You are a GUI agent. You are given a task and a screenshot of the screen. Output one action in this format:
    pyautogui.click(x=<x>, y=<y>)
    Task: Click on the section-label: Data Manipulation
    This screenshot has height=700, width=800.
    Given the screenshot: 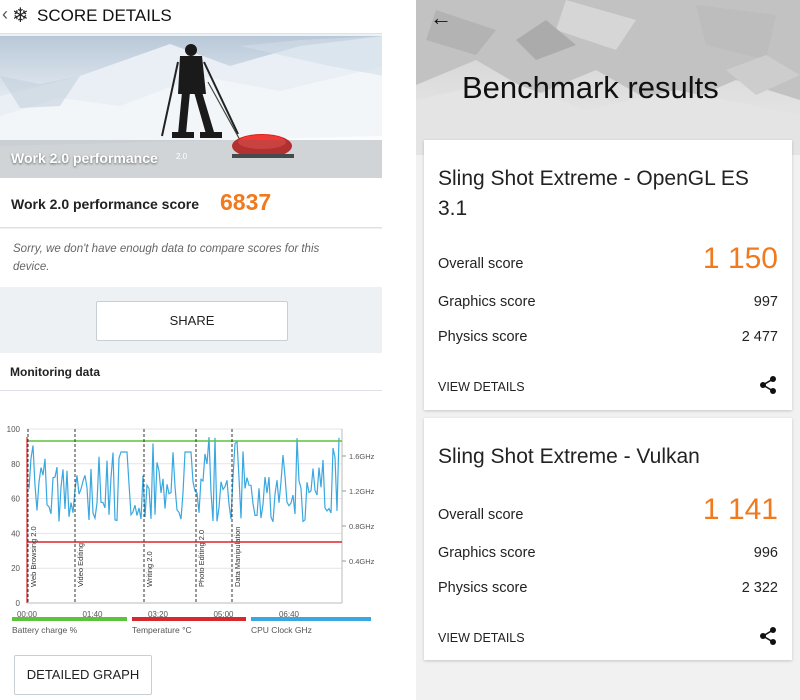 What is the action you would take?
    pyautogui.click(x=237, y=557)
    